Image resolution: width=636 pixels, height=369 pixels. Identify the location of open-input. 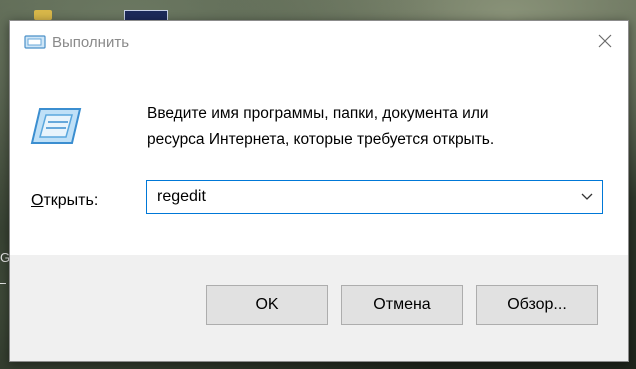
(357, 197).